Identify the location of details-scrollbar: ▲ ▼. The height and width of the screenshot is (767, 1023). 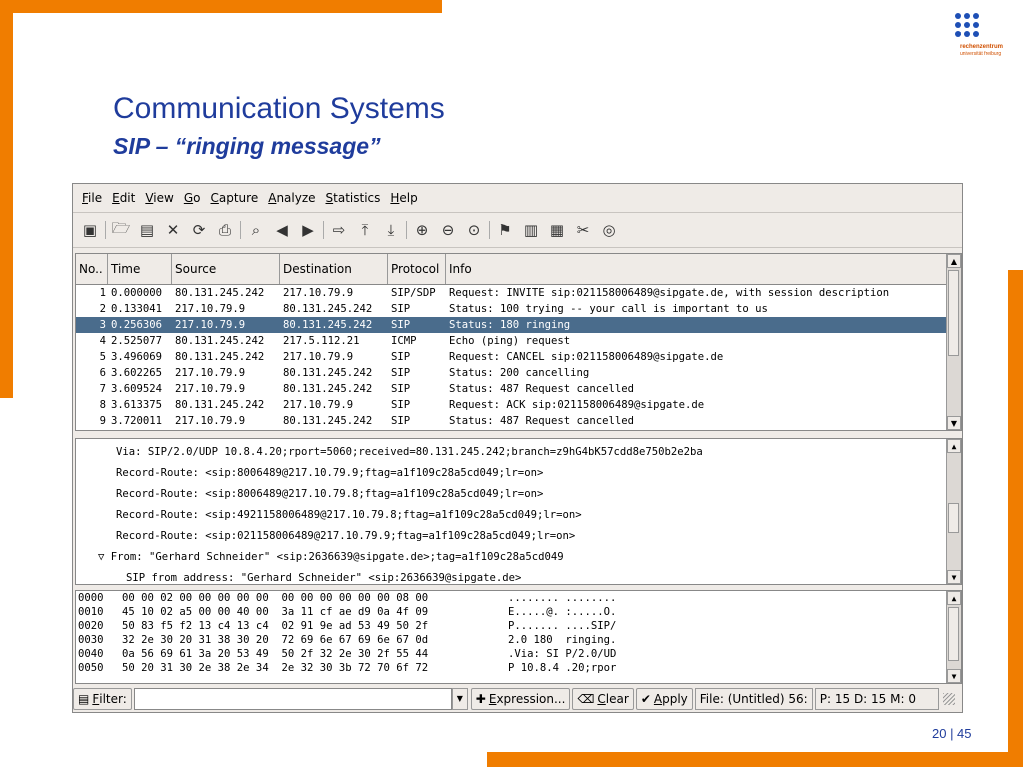
(953, 511).